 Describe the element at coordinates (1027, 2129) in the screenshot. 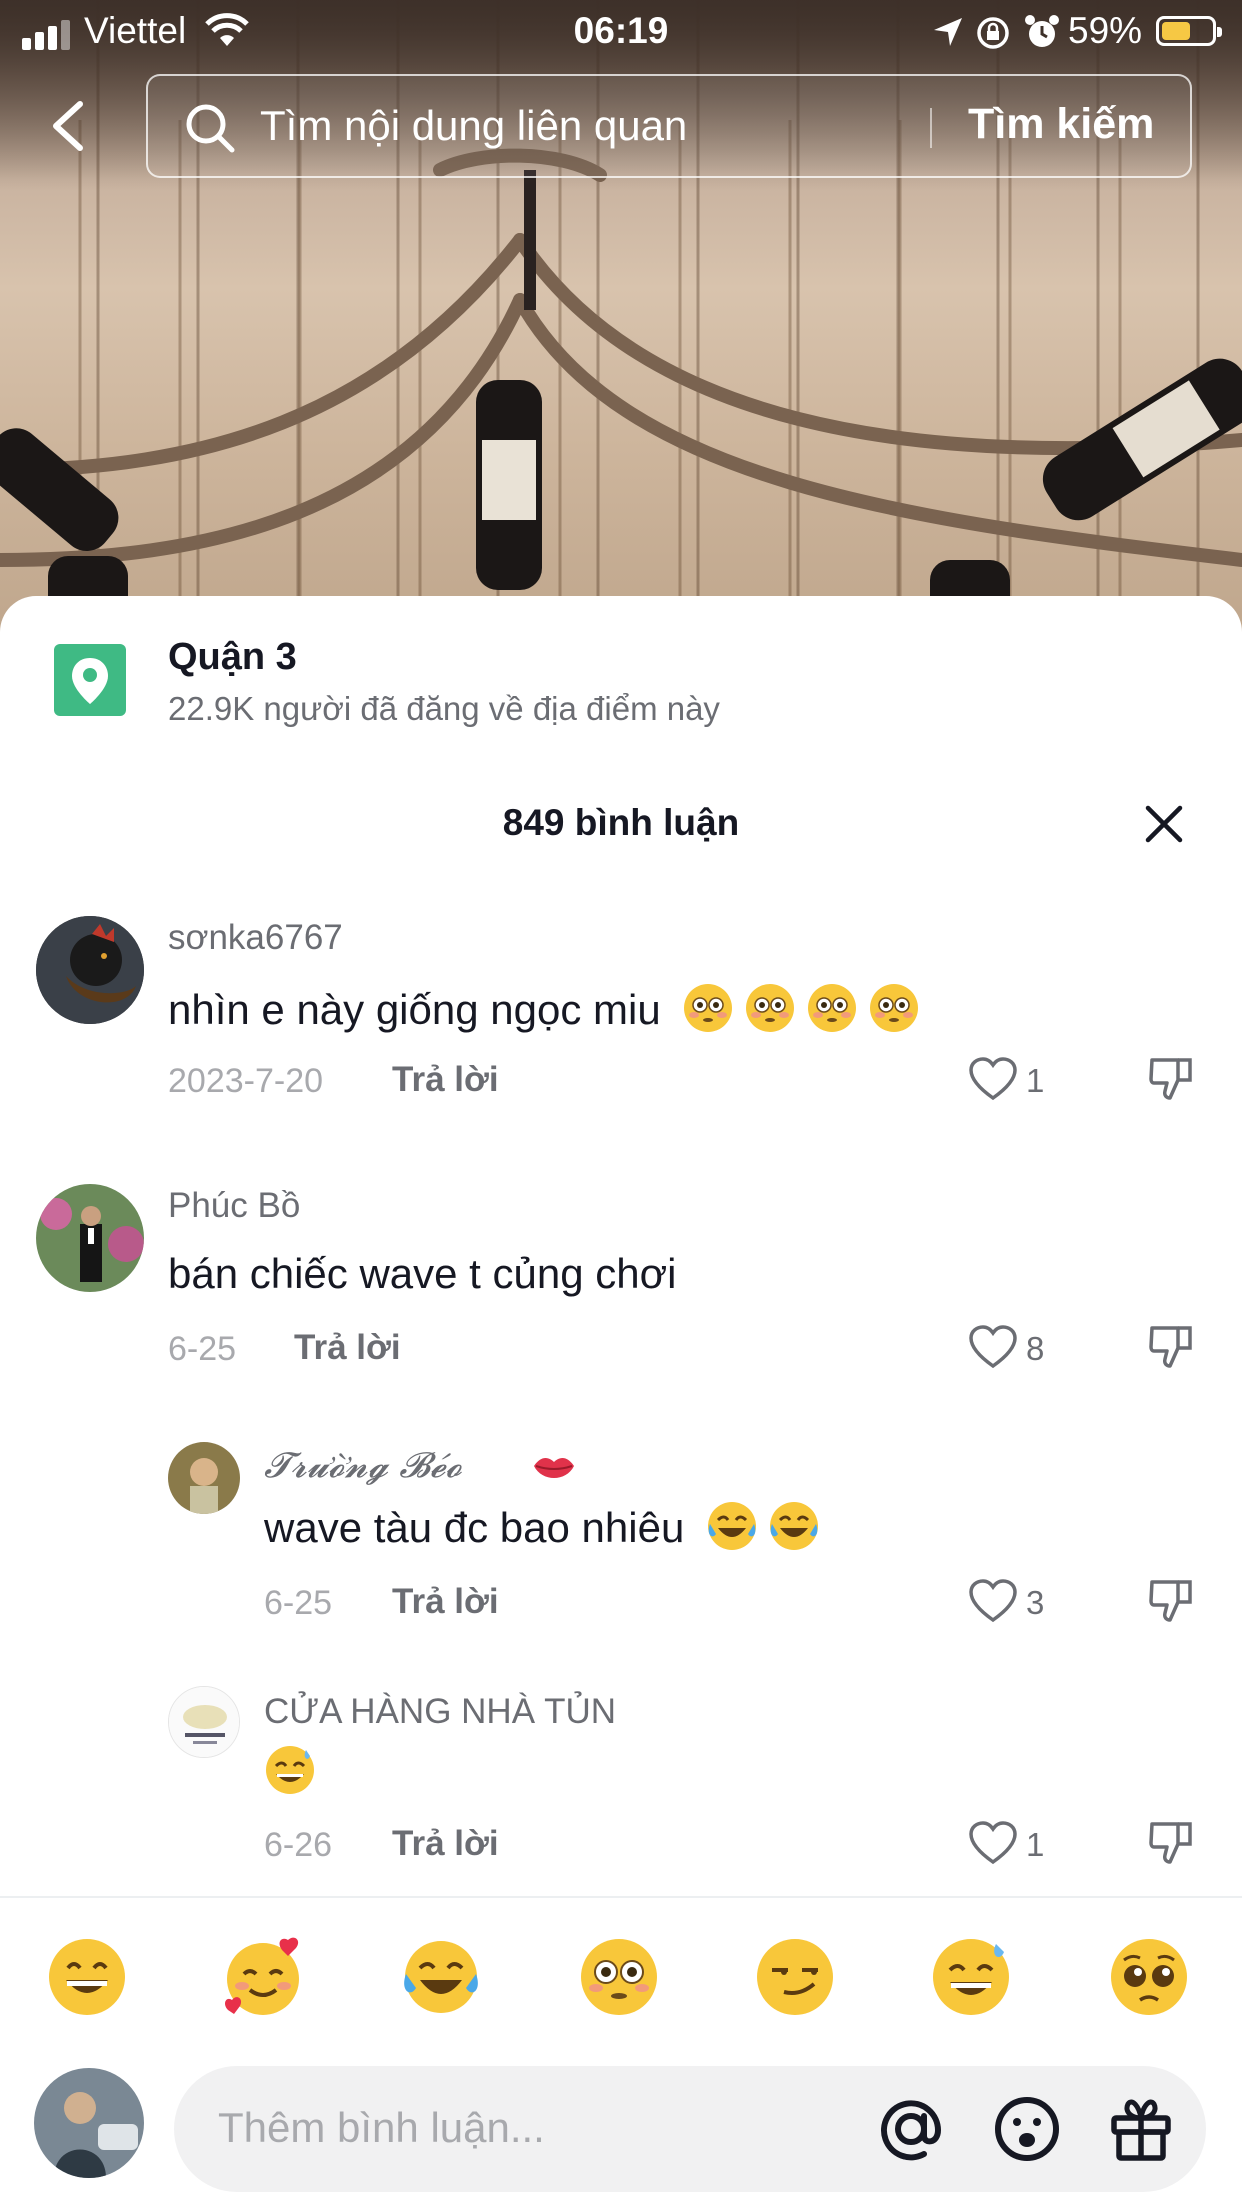

I see `emoji-picker-icon` at that location.